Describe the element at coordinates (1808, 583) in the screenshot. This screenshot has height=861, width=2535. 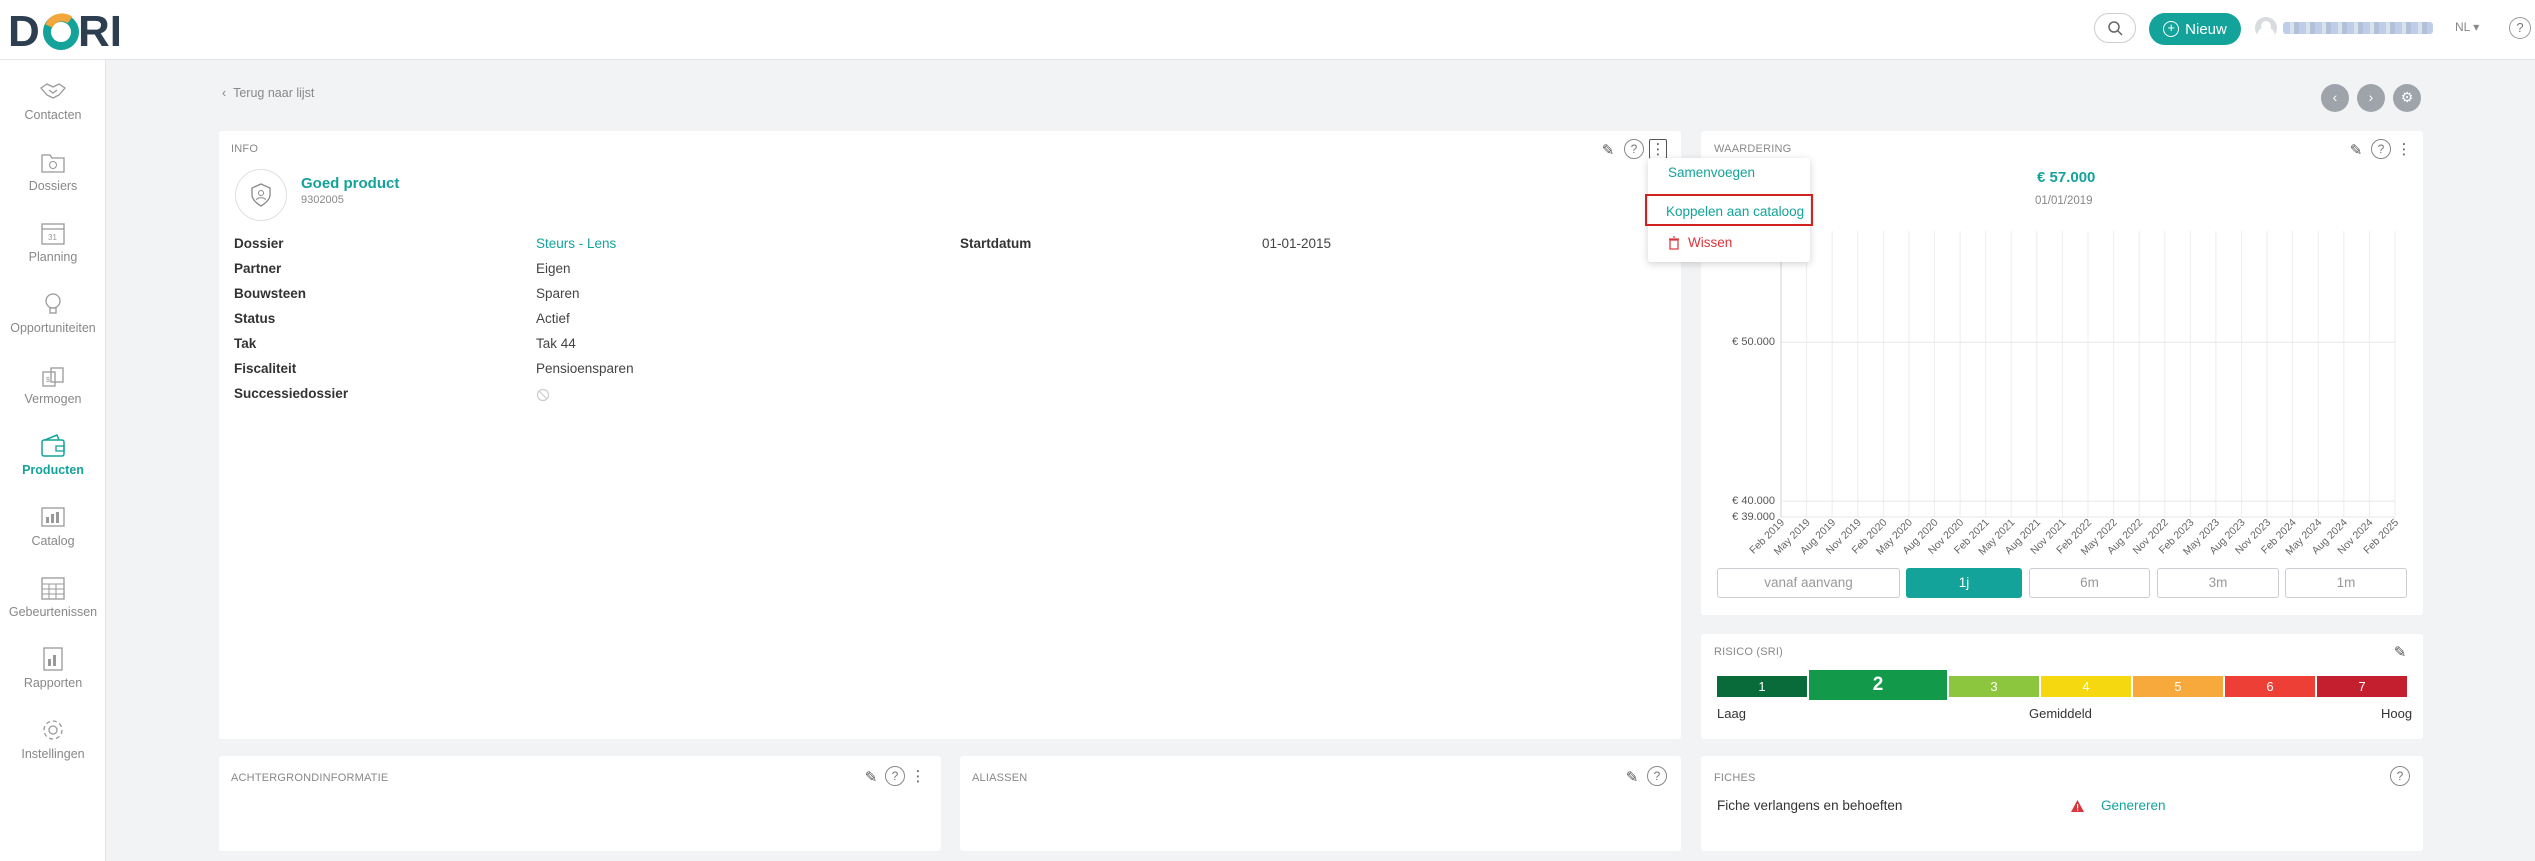
I see `period-button-from-start: vanaf aanvang` at that location.